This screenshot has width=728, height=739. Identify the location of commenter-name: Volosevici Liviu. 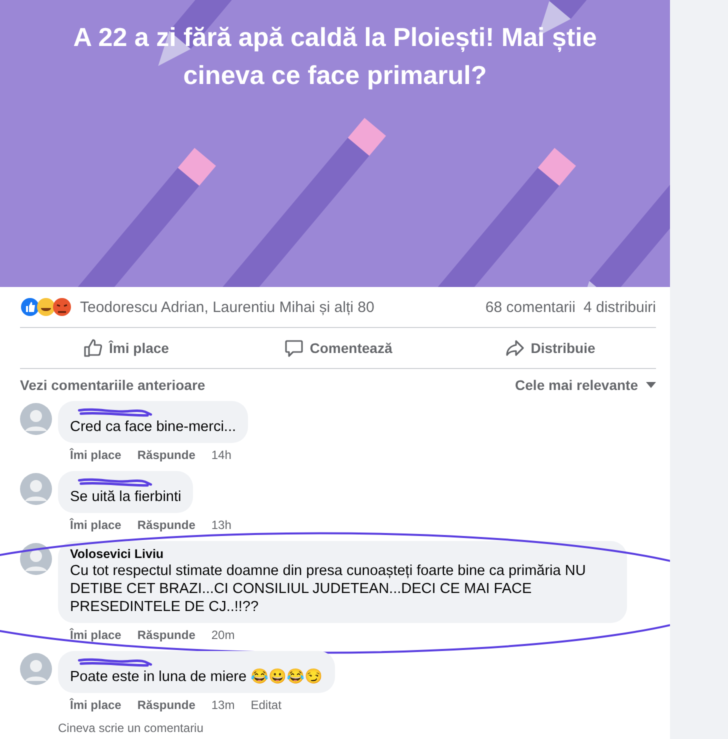
(342, 554).